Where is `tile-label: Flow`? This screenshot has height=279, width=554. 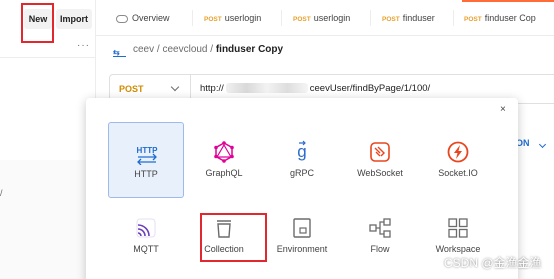
tile-label: Flow is located at coordinates (380, 249).